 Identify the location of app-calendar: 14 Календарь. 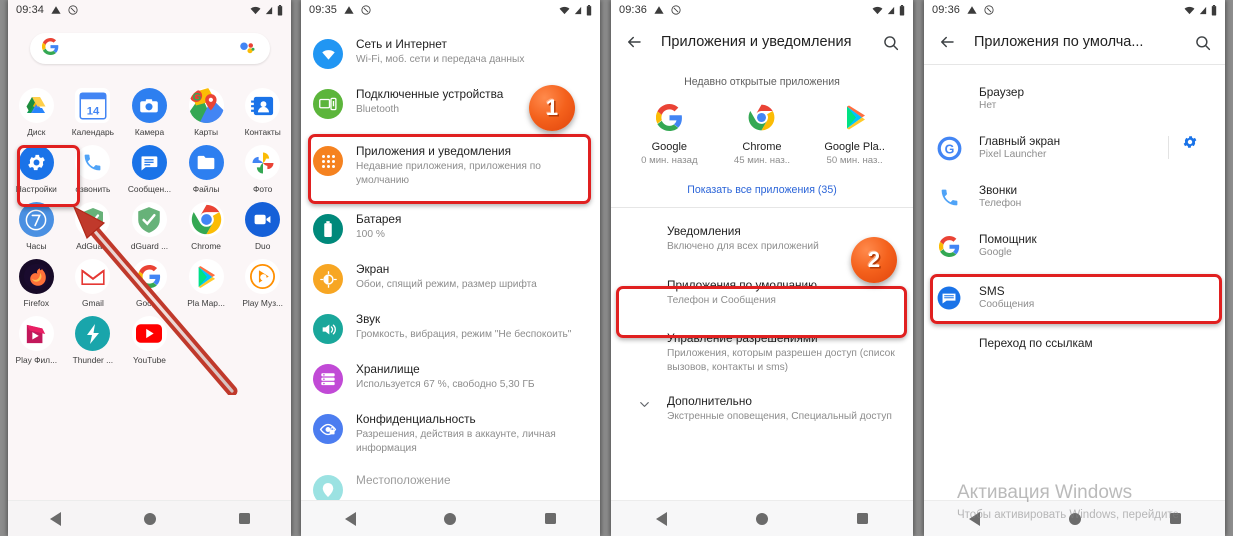
(93, 108).